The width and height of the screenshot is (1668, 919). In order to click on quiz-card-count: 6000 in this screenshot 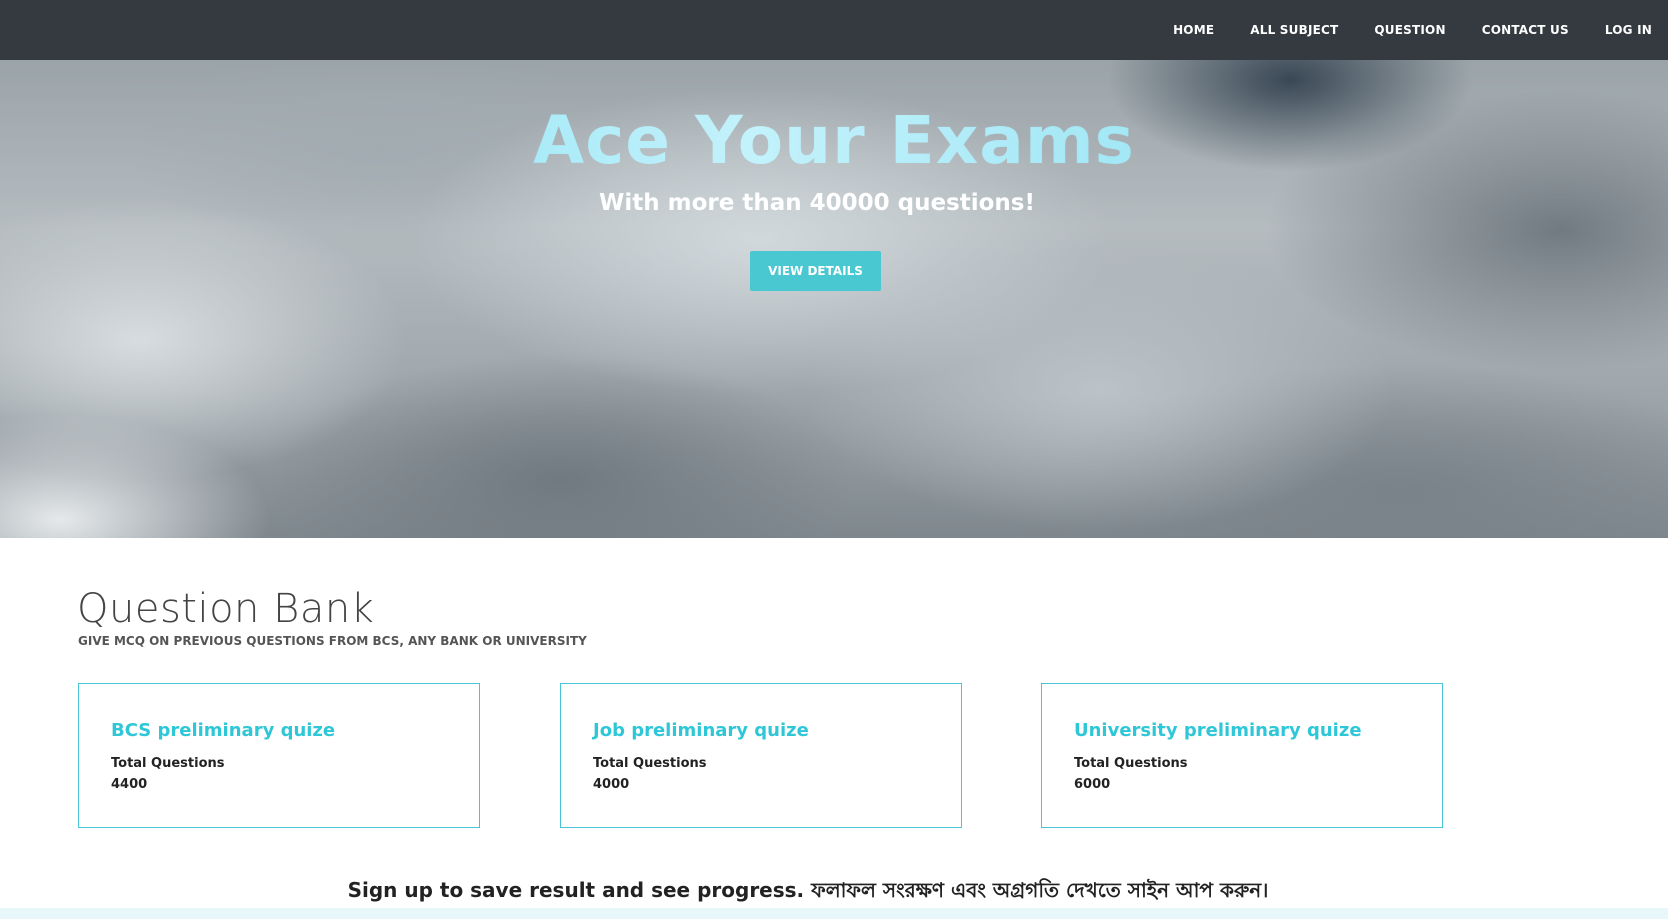, I will do `click(1092, 784)`.